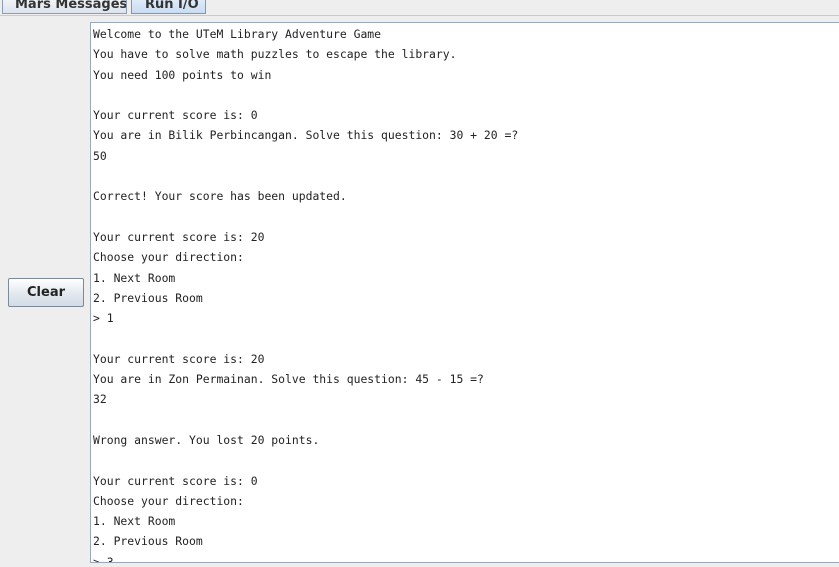 This screenshot has width=839, height=567. Describe the element at coordinates (46, 292) in the screenshot. I see `clear-button: Clear` at that location.